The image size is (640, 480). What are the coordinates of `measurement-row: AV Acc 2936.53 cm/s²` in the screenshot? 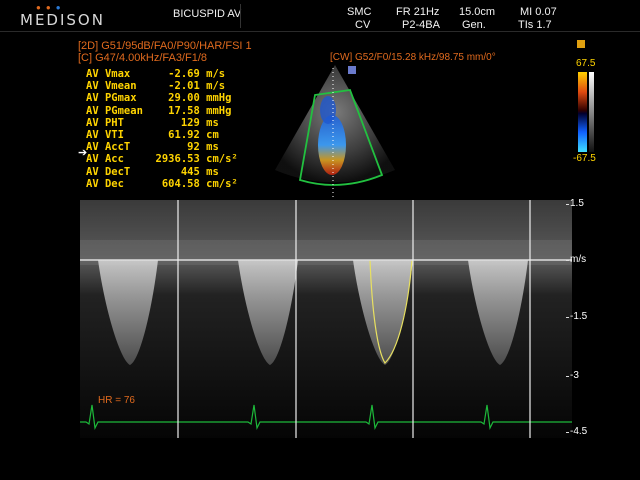 It's located at (162, 159).